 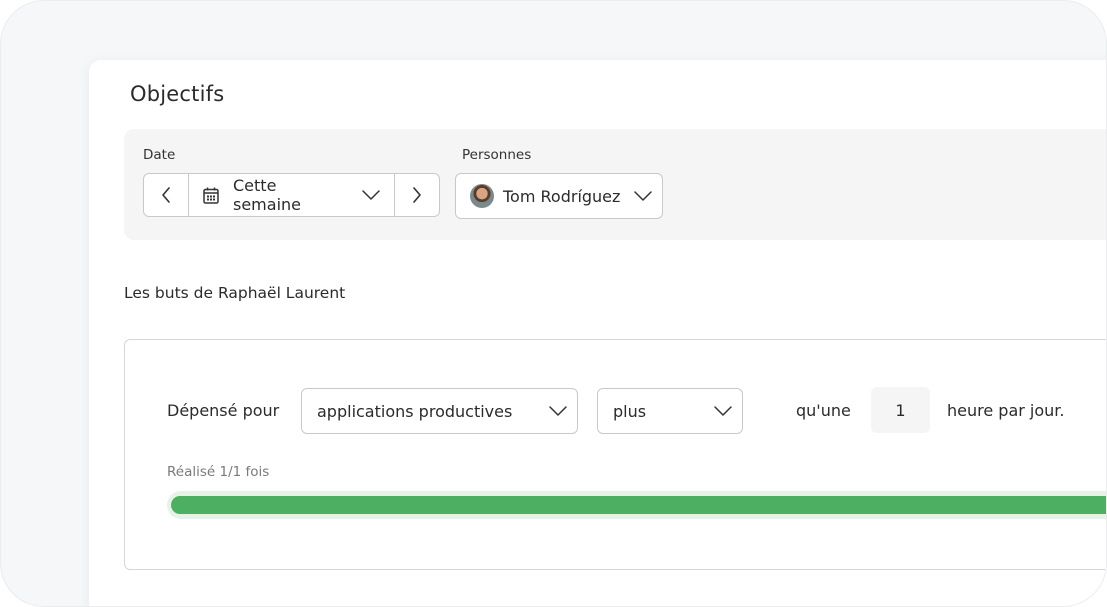 I want to click on chevron-left-icon, so click(x=166, y=195).